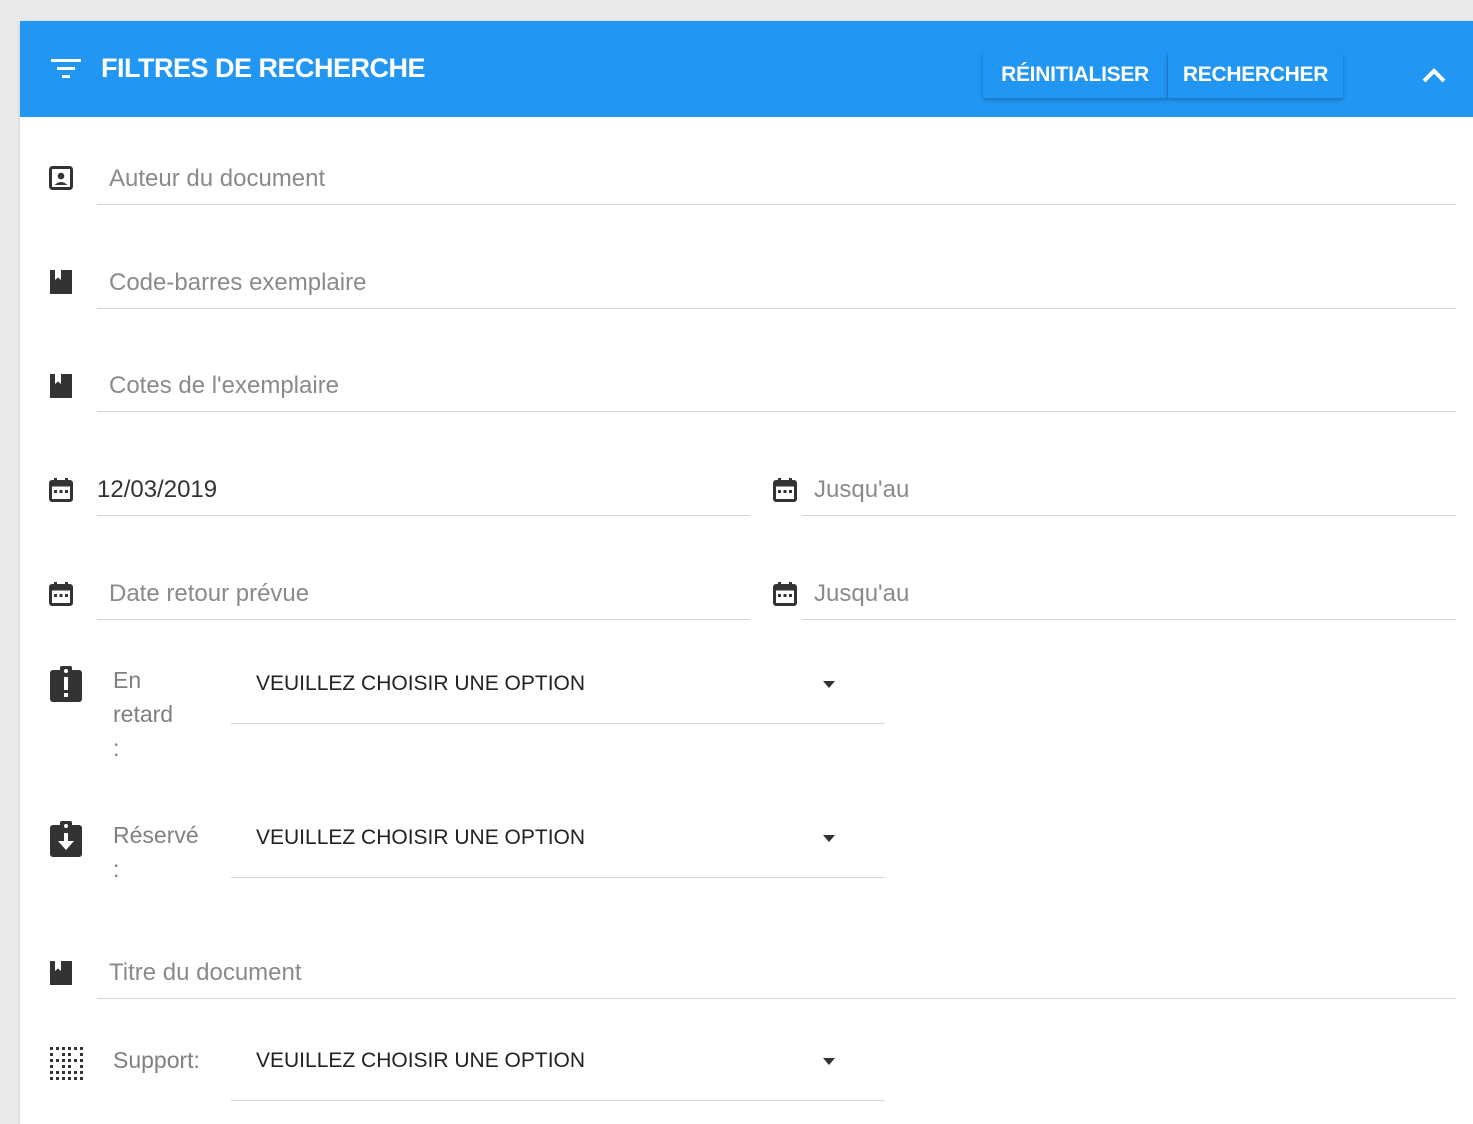 Image resolution: width=1473 pixels, height=1124 pixels. Describe the element at coordinates (421, 837) in the screenshot. I see `reserved-selected-value: VEUILLEZ CHOISIR UNE OPTION` at that location.